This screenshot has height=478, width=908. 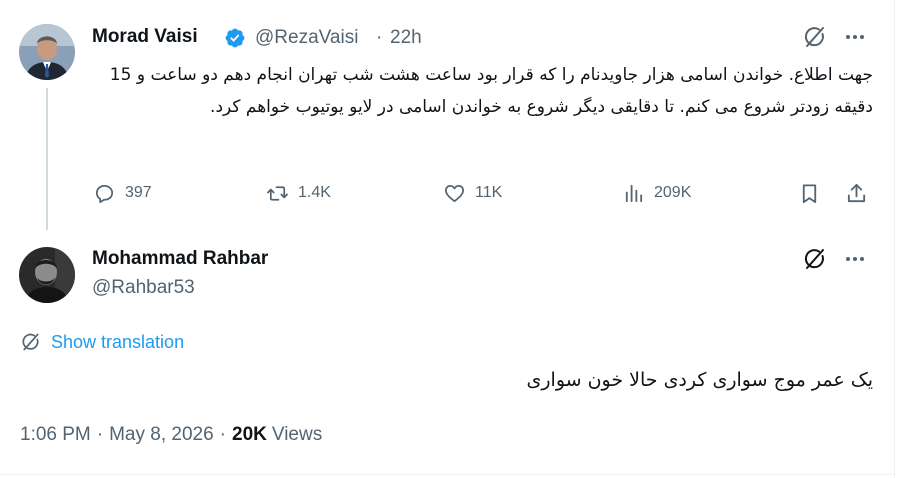 What do you see at coordinates (700, 380) in the screenshot?
I see `reply-text: یک عمر موج سواری کردی حالا خون سواری` at bounding box center [700, 380].